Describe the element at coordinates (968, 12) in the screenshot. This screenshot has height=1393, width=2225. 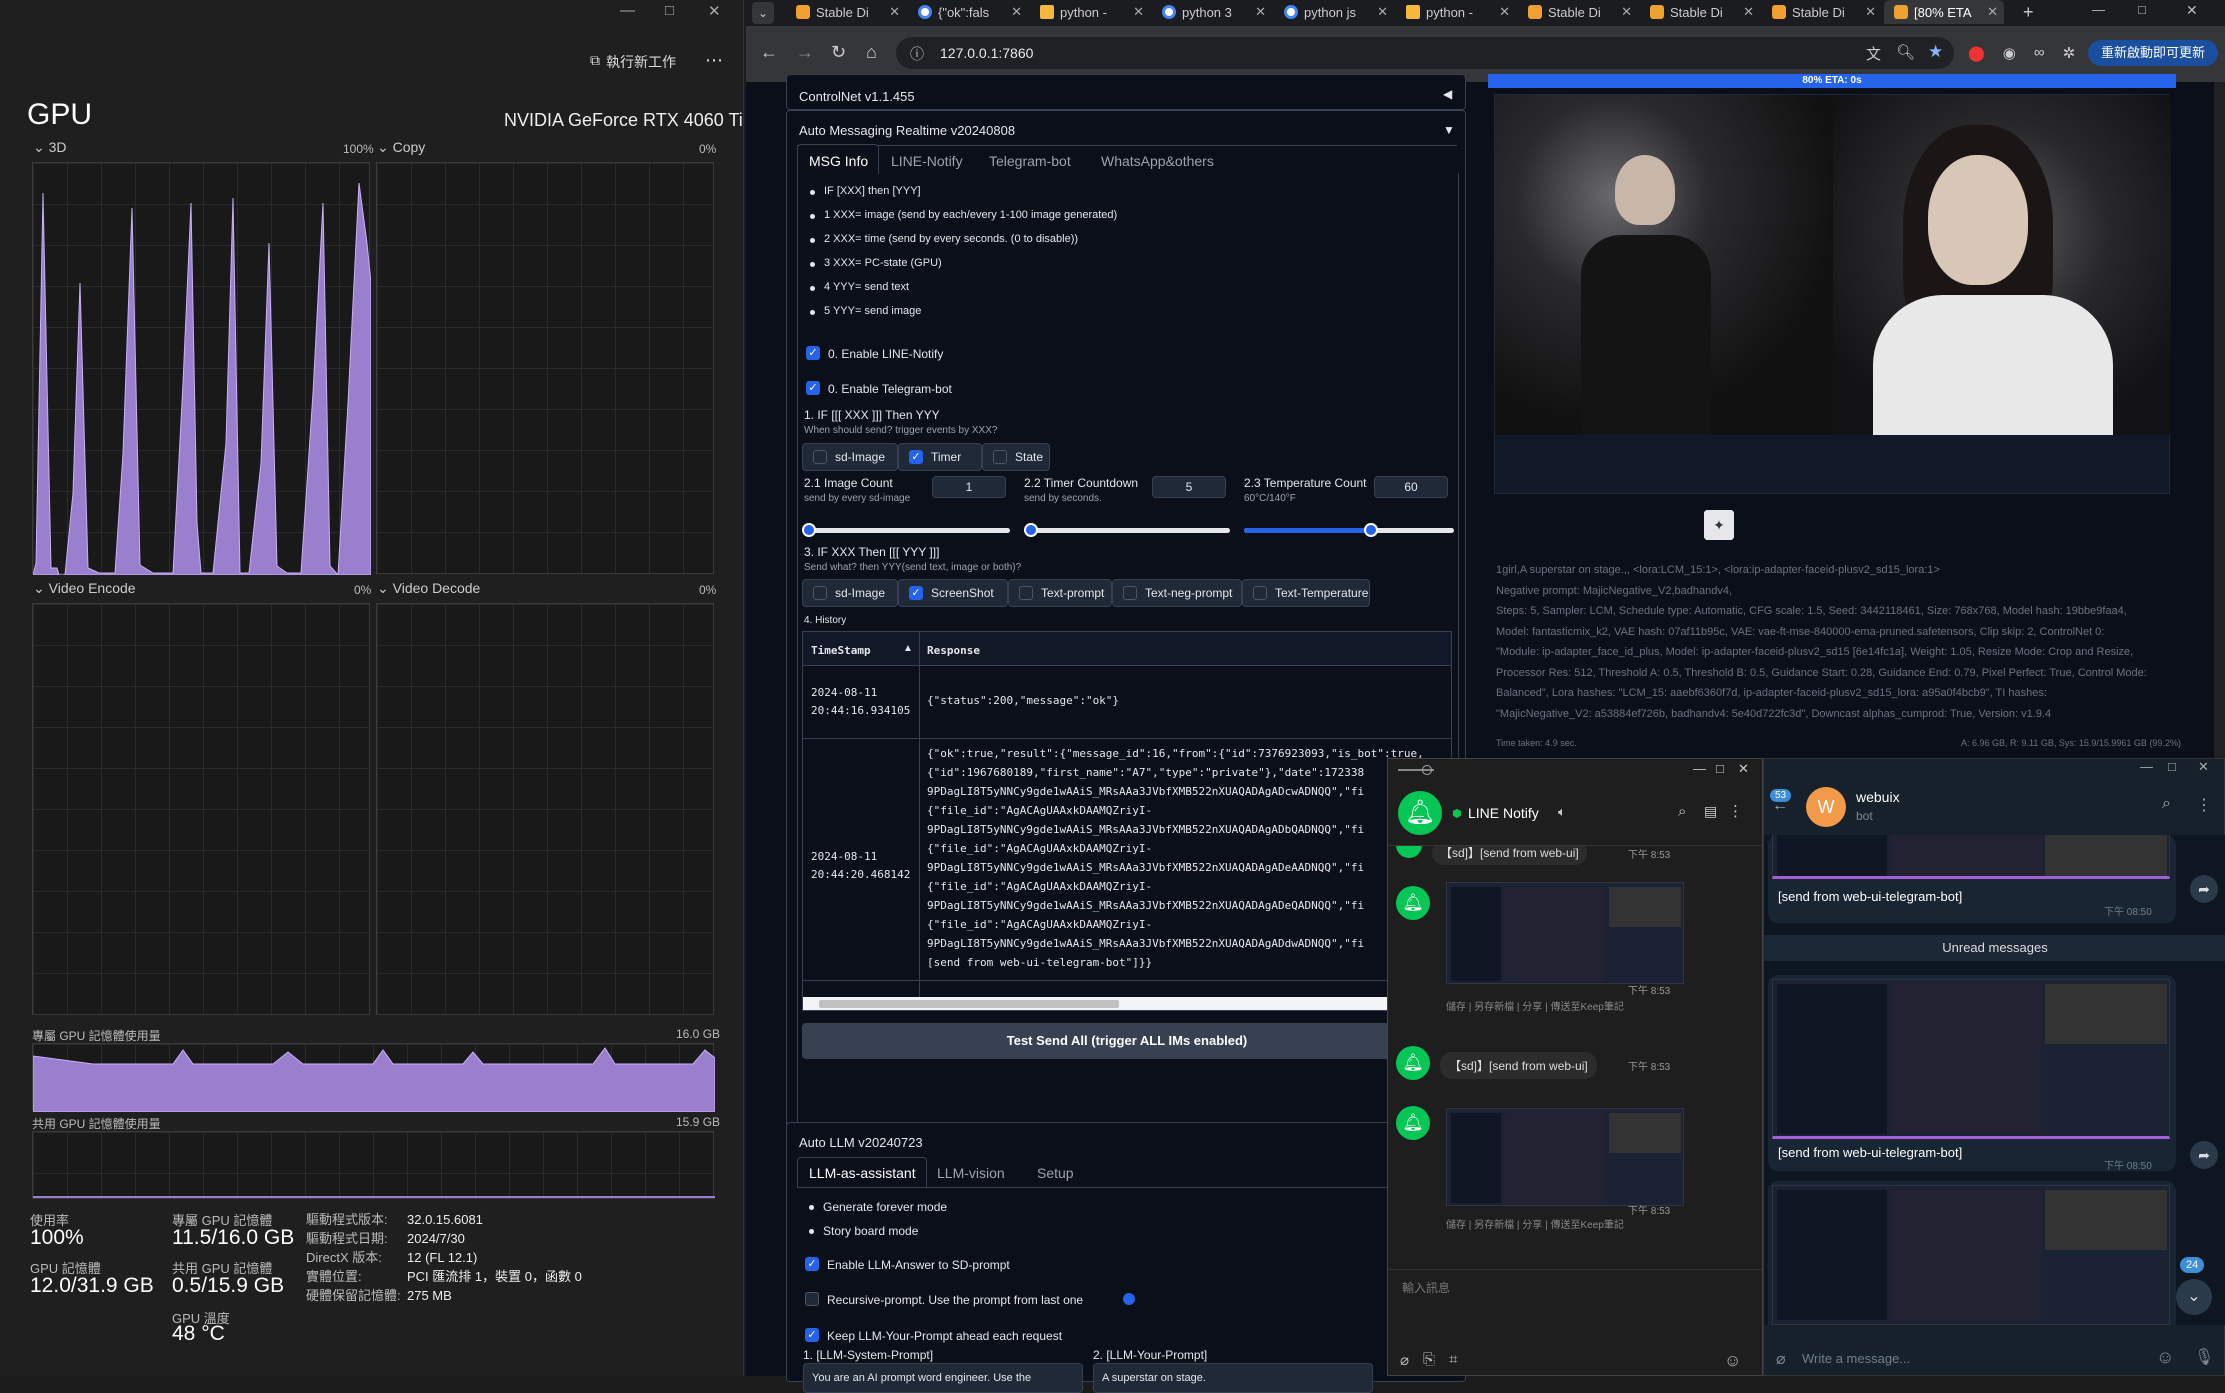
I see `browser-tab: {"ok":fals ✕` at that location.